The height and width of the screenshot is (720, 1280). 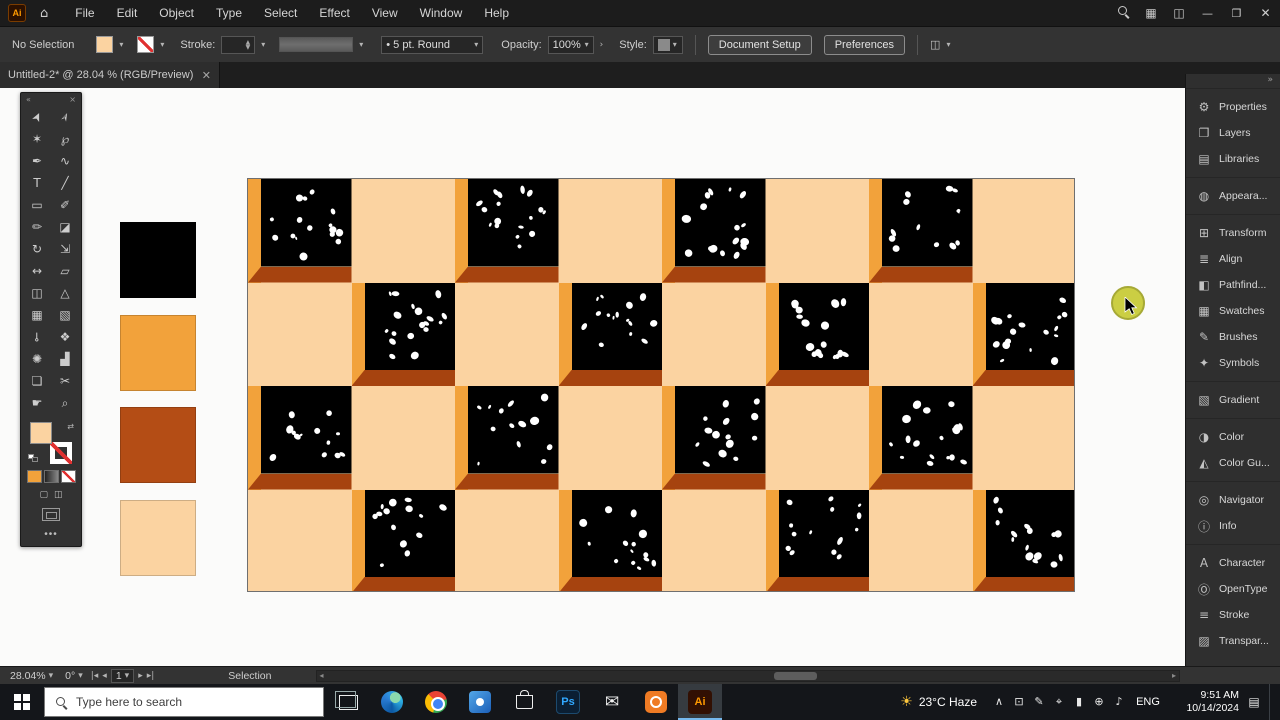 I want to click on panel-button-stroke-panel: ≡ Stroke, so click(x=1233, y=615).